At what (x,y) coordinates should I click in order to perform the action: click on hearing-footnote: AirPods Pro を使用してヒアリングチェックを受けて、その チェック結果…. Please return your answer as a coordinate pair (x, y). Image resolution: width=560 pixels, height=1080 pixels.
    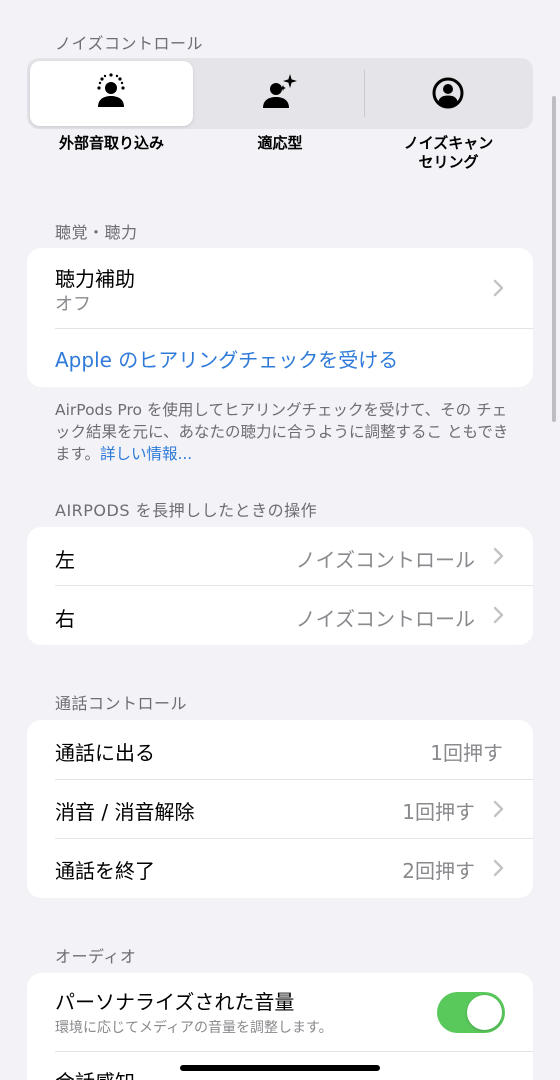
    Looking at the image, I should click on (285, 432).